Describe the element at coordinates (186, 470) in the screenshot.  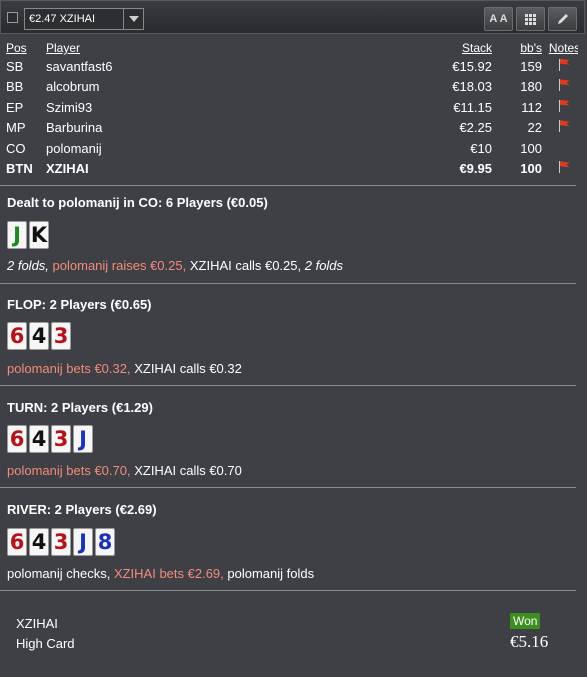
I see `action-text: XZIHAI calls €0.70` at that location.